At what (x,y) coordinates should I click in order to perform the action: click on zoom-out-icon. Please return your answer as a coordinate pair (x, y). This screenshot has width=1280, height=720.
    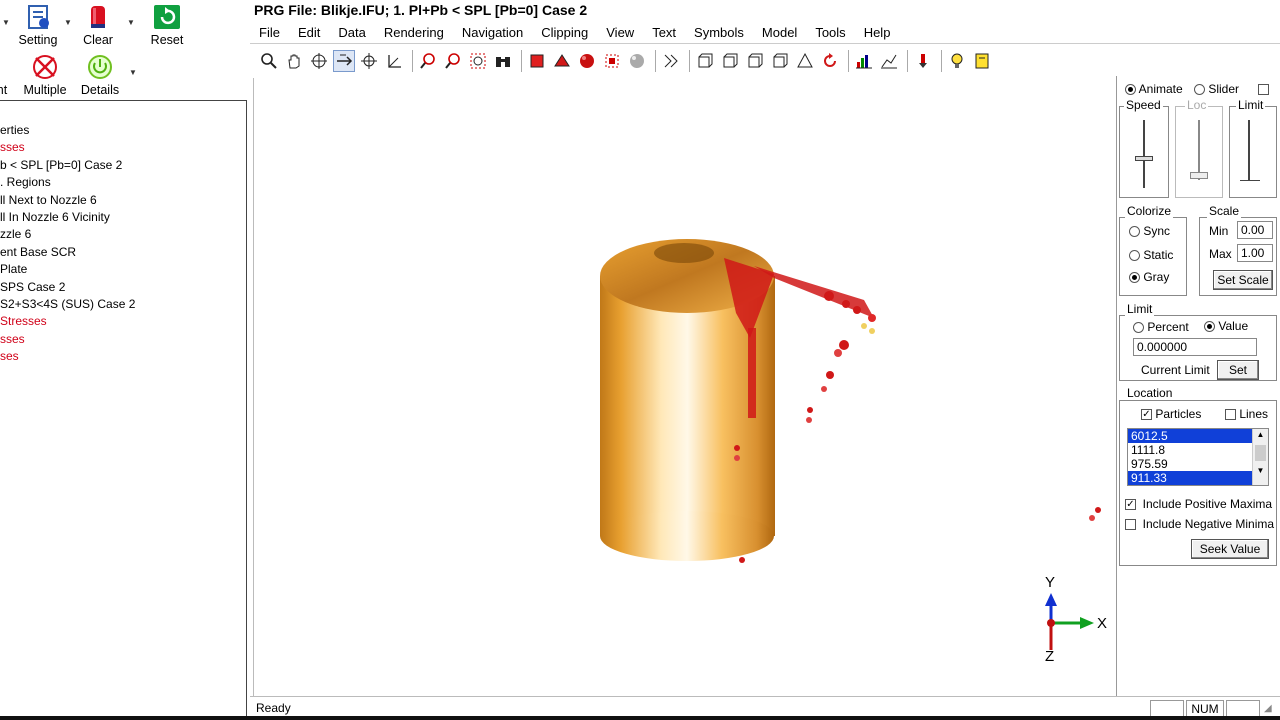
    Looking at the image, I should click on (453, 61).